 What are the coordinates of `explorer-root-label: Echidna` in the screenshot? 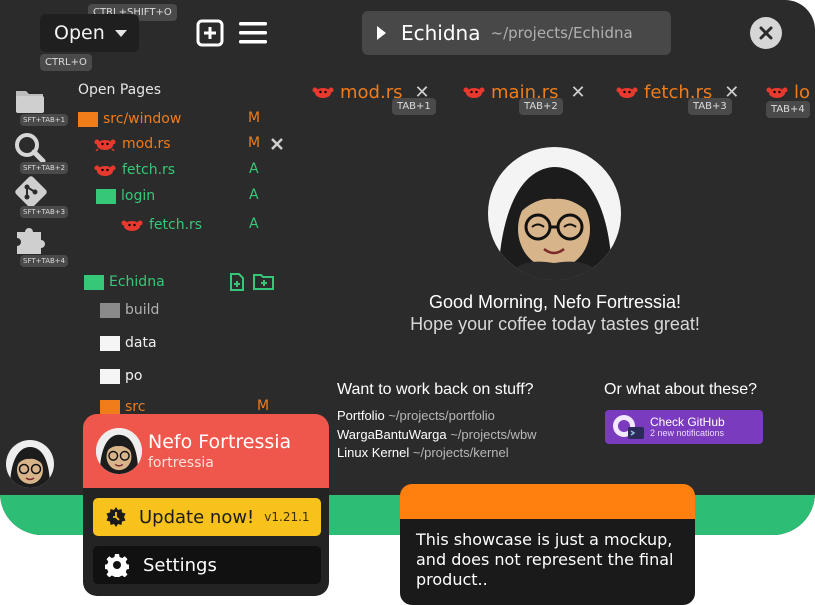 It's located at (137, 282).